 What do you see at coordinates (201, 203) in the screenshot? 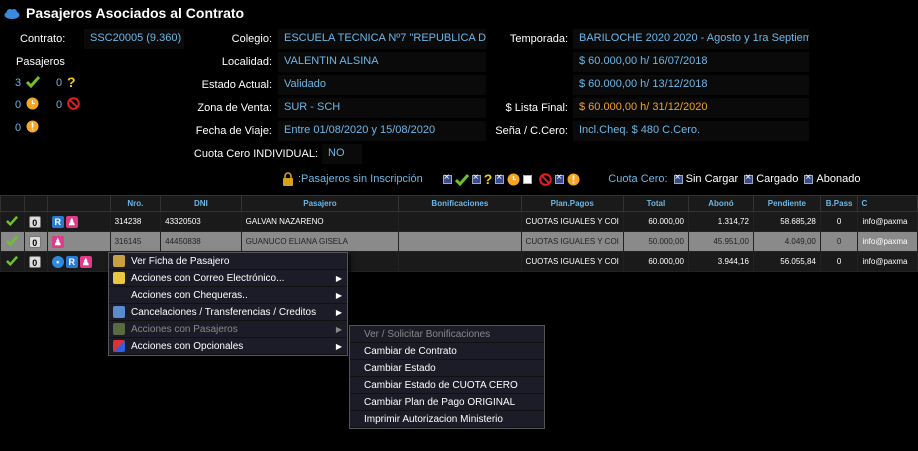
I see `col-dni: DNI` at bounding box center [201, 203].